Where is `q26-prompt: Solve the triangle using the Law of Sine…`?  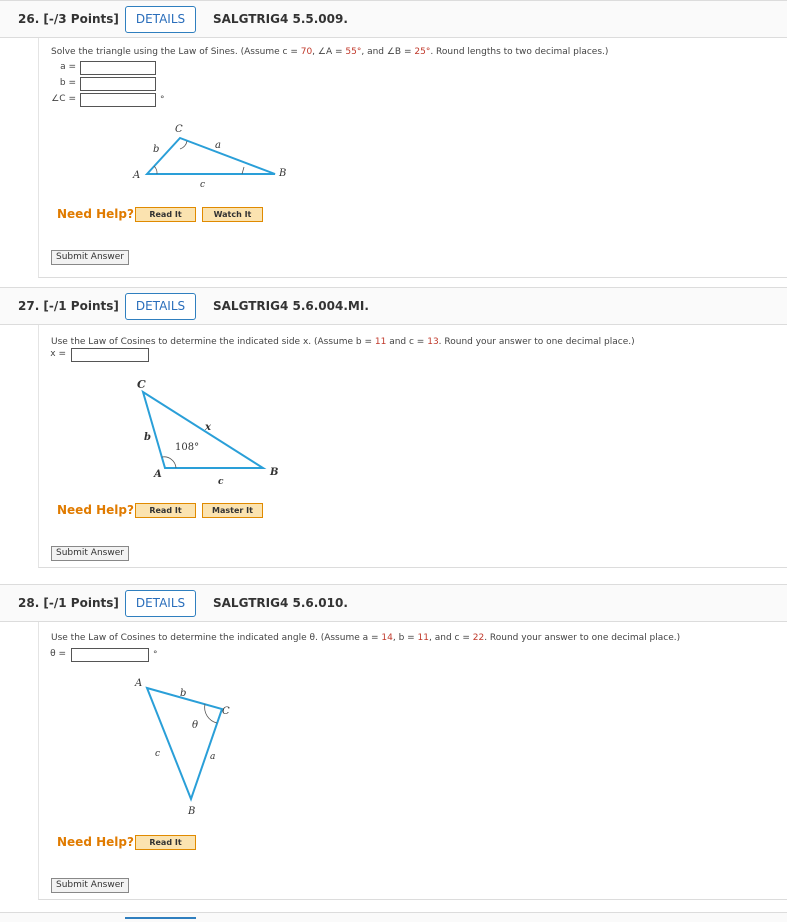
q26-prompt: Solve the triangle using the Law of Sine… is located at coordinates (330, 52).